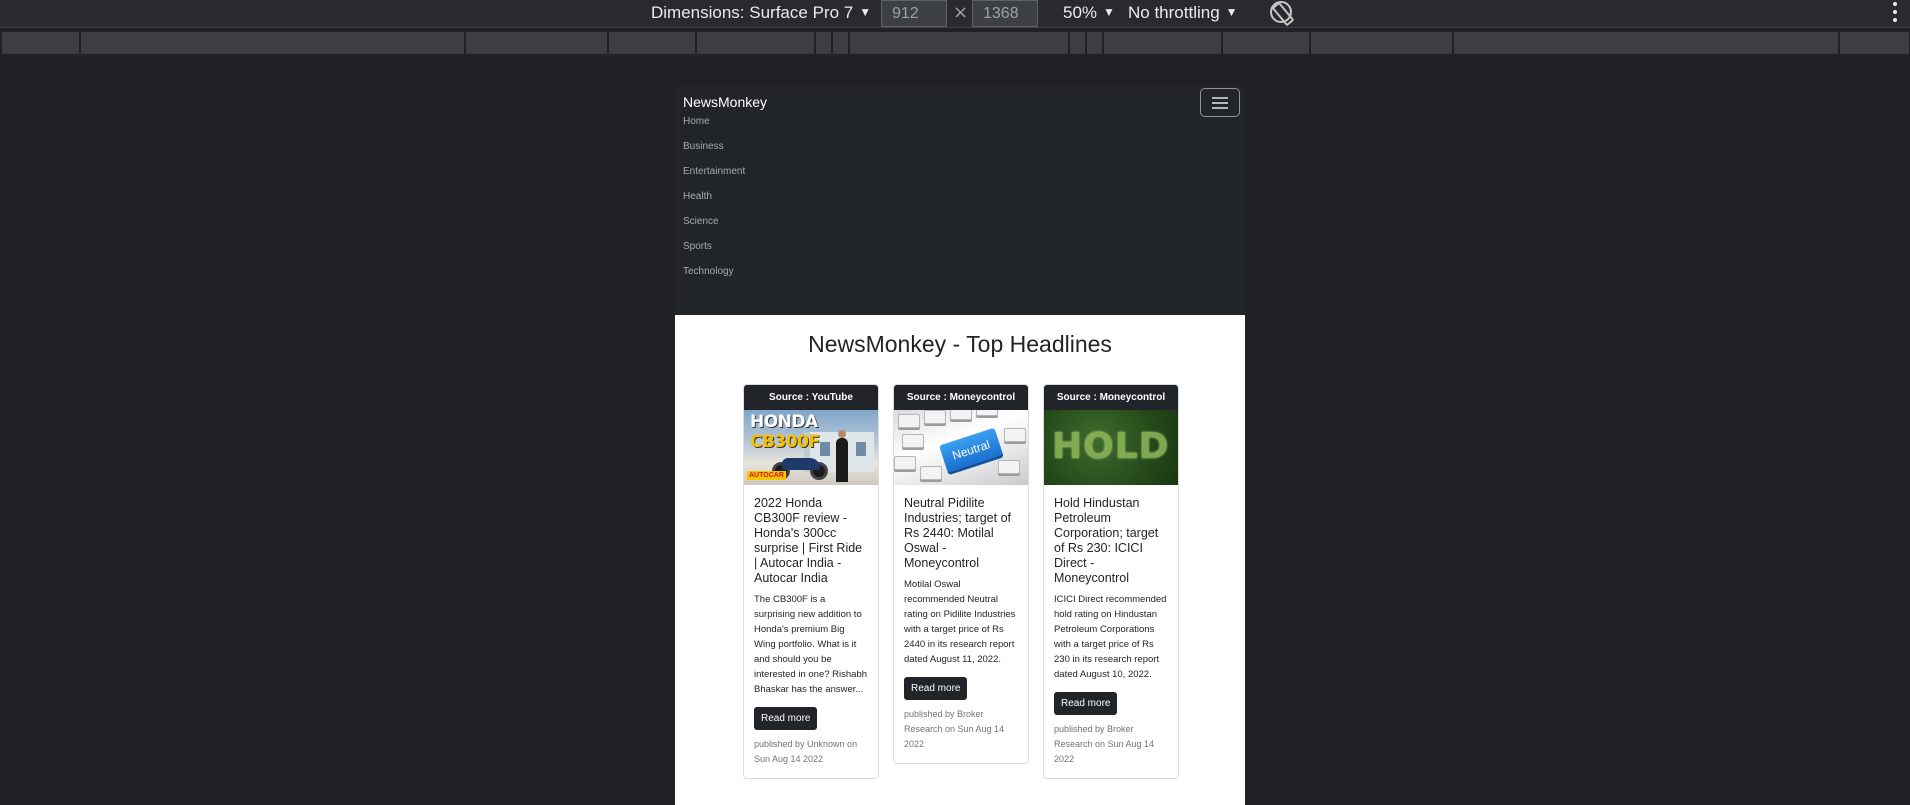  Describe the element at coordinates (697, 196) in the screenshot. I see `nav-item-health: Health` at that location.